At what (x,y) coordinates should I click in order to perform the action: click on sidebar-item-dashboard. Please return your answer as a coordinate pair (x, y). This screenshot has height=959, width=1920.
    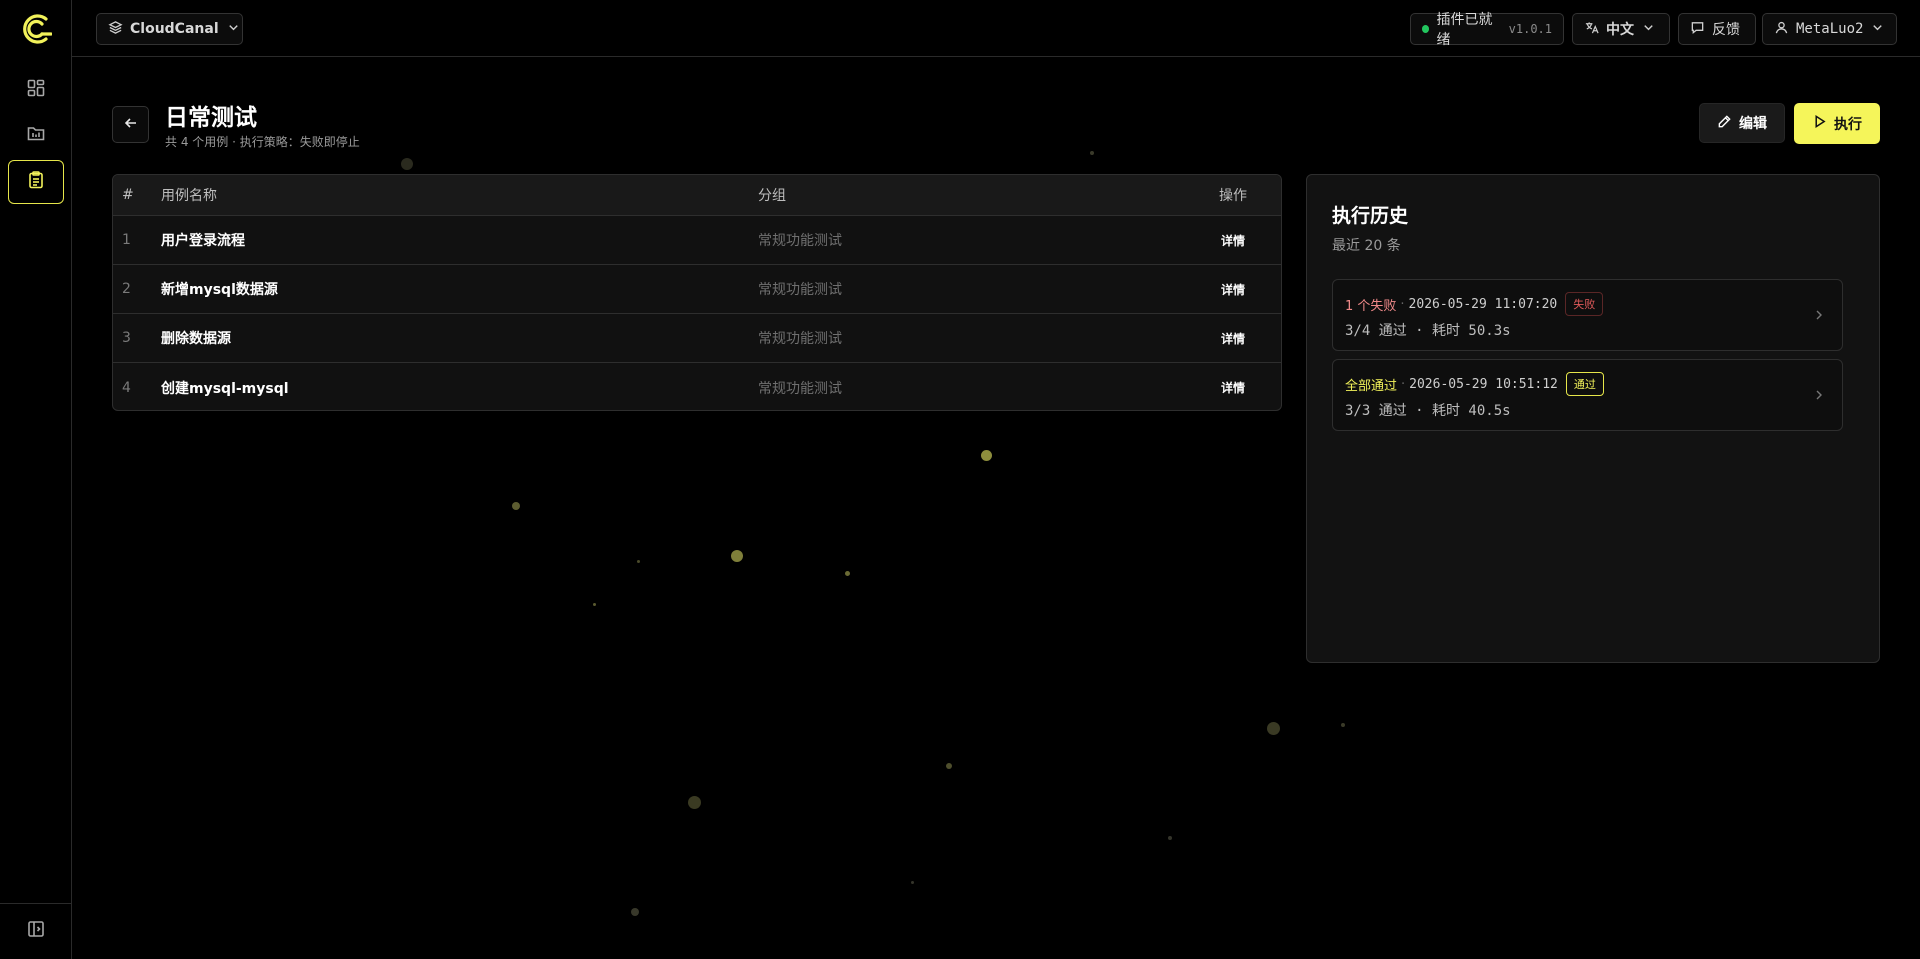
    Looking at the image, I should click on (36, 90).